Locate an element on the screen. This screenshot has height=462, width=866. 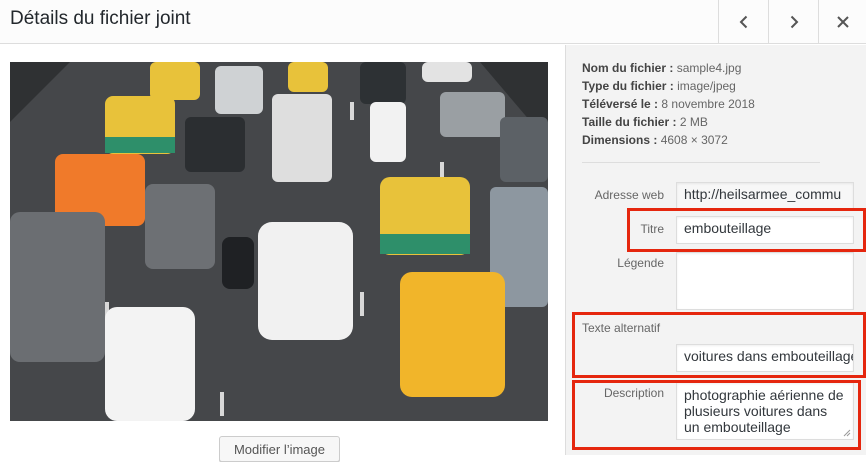
chevron-right-icon is located at coordinates (794, 22).